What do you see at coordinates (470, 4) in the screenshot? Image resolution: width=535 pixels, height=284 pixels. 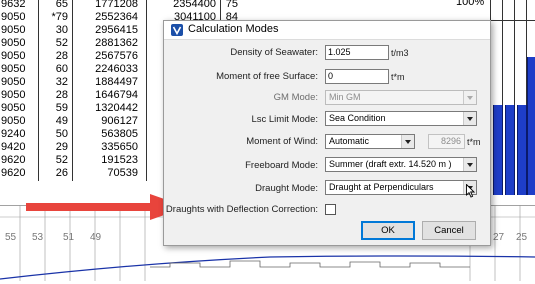 I see `percent-label: 100%` at bounding box center [470, 4].